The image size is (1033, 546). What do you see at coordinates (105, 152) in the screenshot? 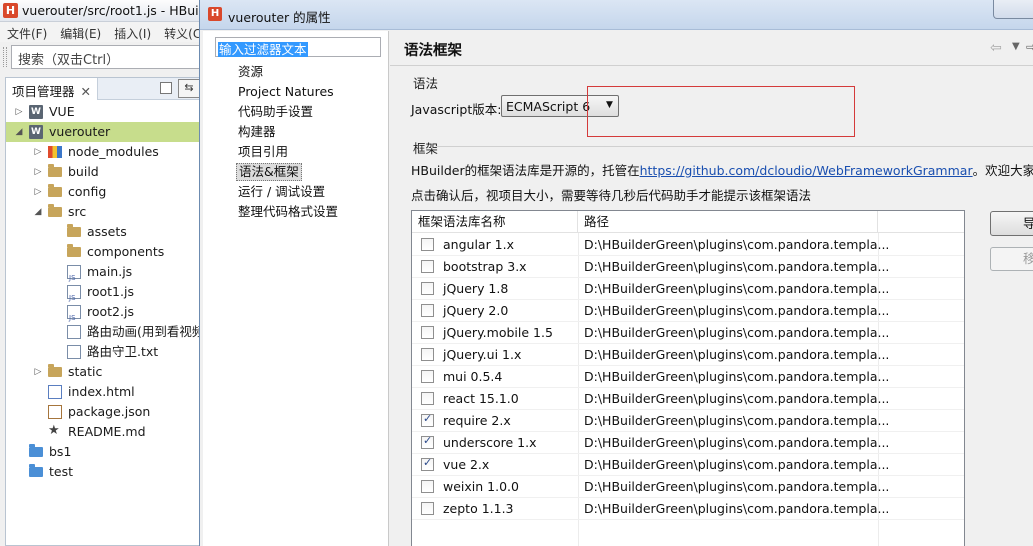
I see `tree-item: ▷ node_modules` at bounding box center [105, 152].